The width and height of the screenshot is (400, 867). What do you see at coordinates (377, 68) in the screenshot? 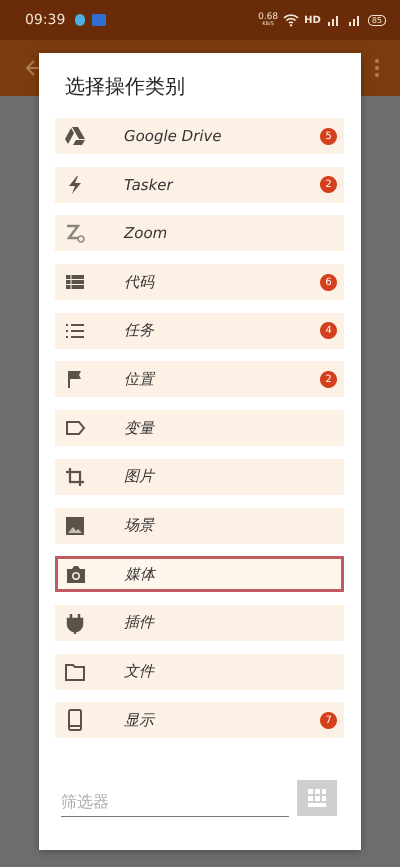
I see `more-options-icon` at bounding box center [377, 68].